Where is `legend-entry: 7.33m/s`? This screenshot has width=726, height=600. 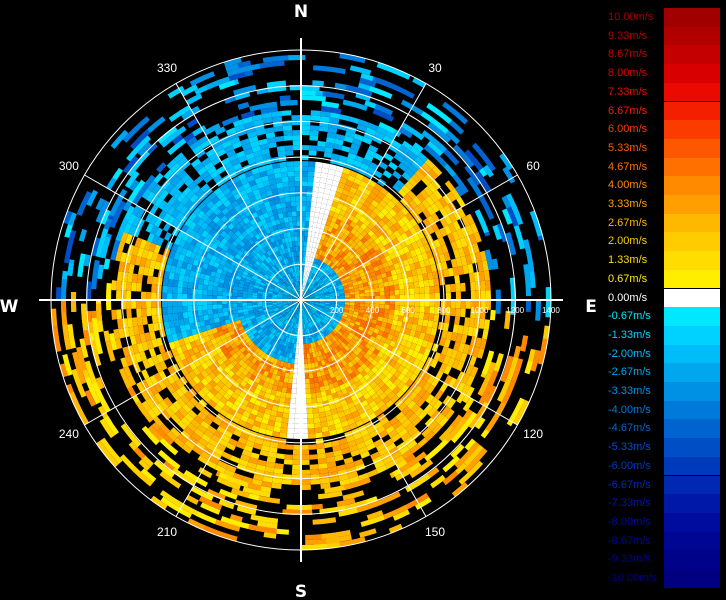 legend-entry: 7.33m/s is located at coordinates (665, 92).